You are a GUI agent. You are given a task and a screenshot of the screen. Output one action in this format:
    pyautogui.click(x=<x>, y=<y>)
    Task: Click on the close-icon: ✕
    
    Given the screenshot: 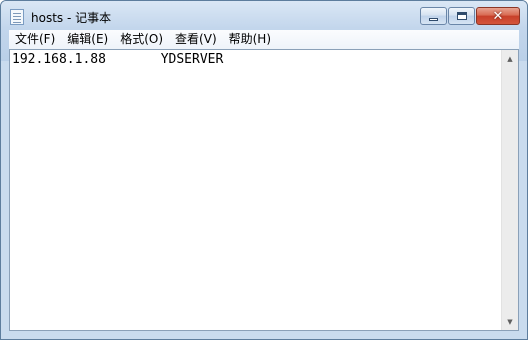 What is the action you would take?
    pyautogui.click(x=498, y=16)
    